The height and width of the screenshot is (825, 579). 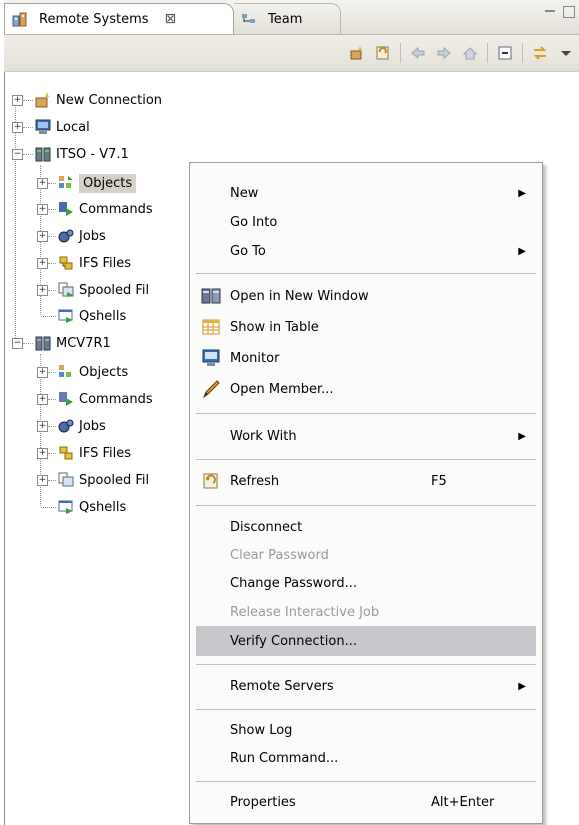 I want to click on collapse-all-icon, so click(x=505, y=53).